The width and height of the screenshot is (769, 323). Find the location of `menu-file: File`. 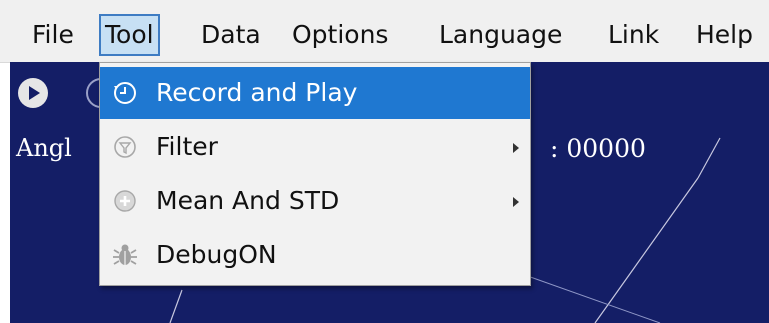

menu-file: File is located at coordinates (53, 35).